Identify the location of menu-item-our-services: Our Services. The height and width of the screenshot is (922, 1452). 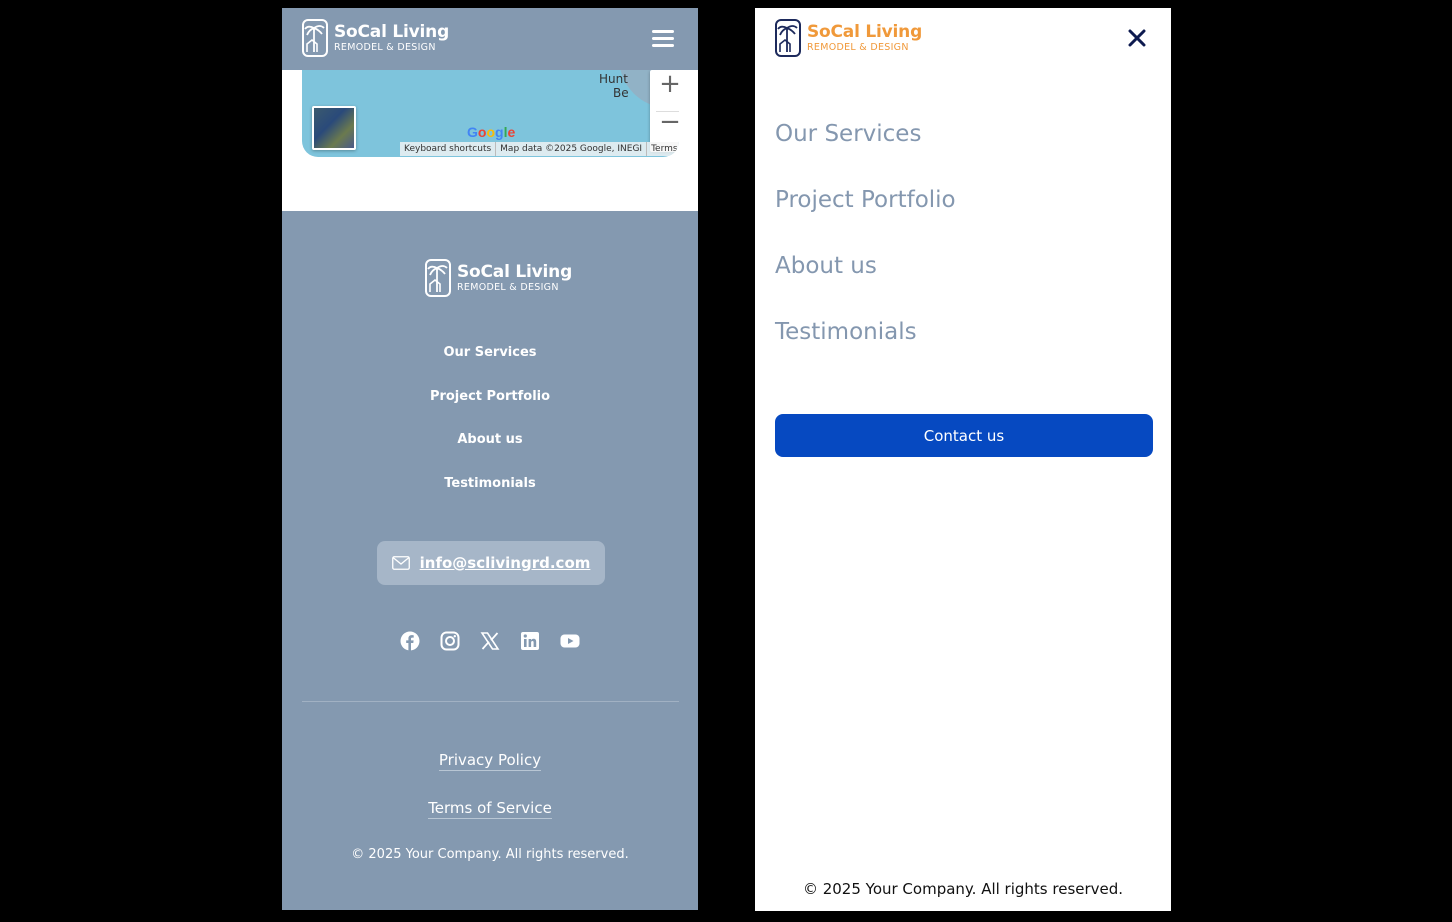
(848, 134).